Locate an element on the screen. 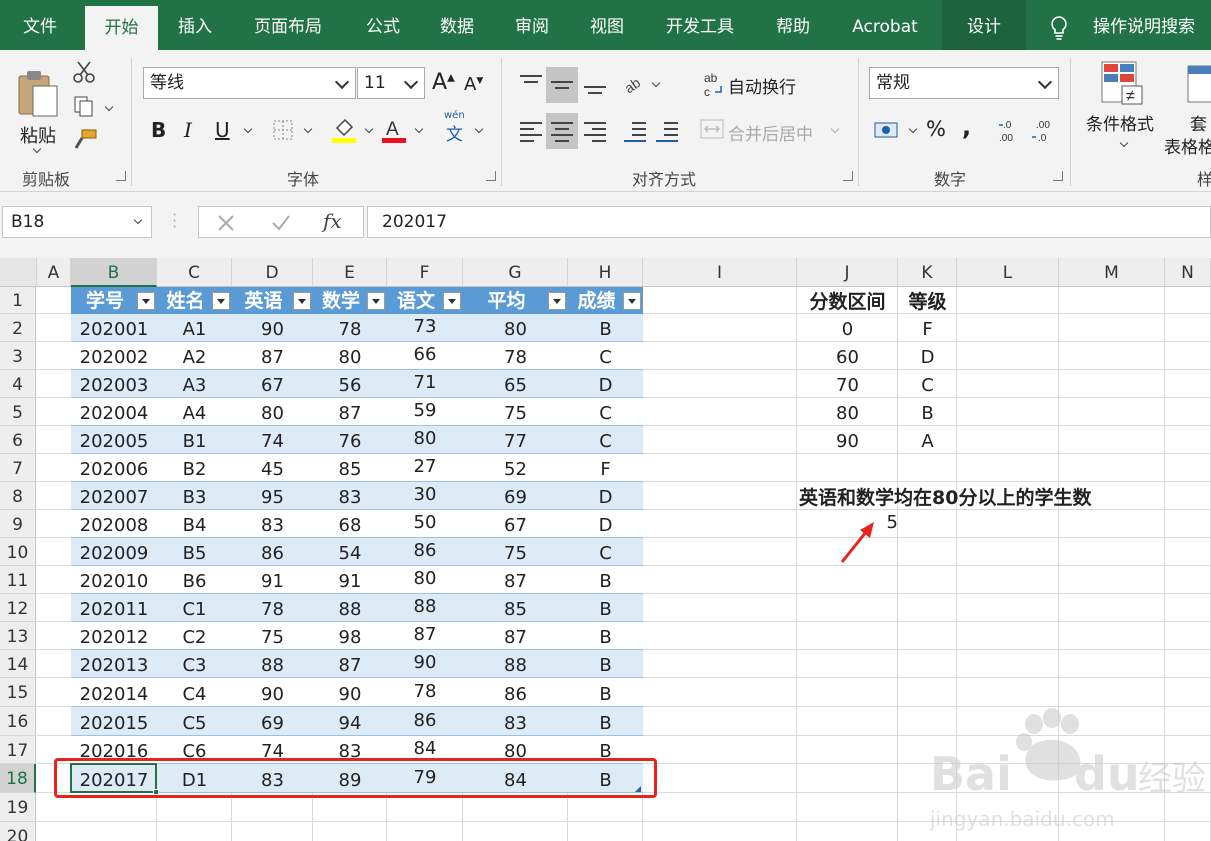 Image resolution: width=1211 pixels, height=841 pixels. table-cell: B1 is located at coordinates (194, 440).